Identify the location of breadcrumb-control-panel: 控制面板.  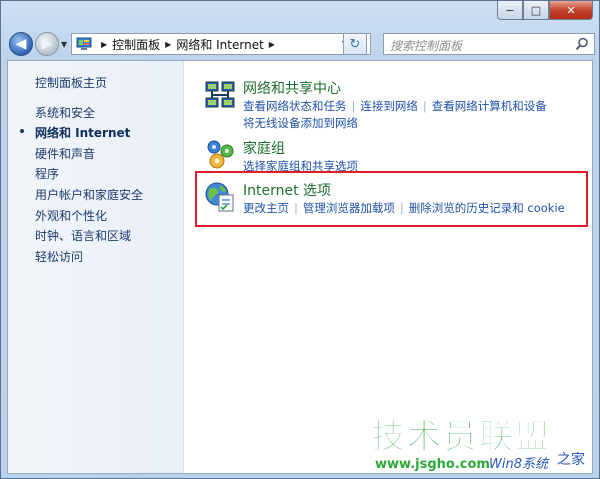
(136, 44).